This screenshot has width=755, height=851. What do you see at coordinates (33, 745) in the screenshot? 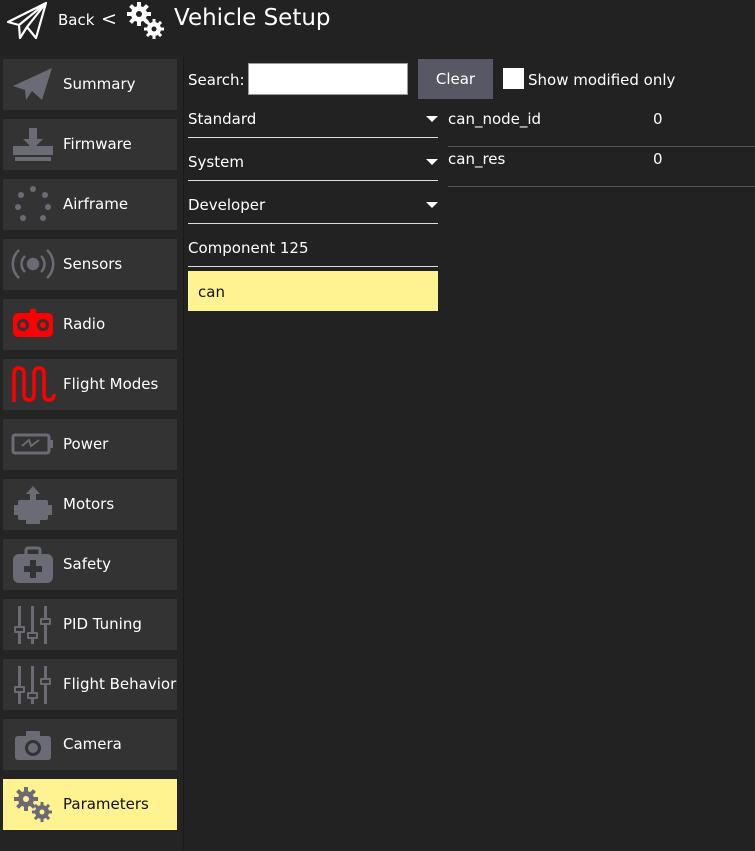
I see `camera-icon` at bounding box center [33, 745].